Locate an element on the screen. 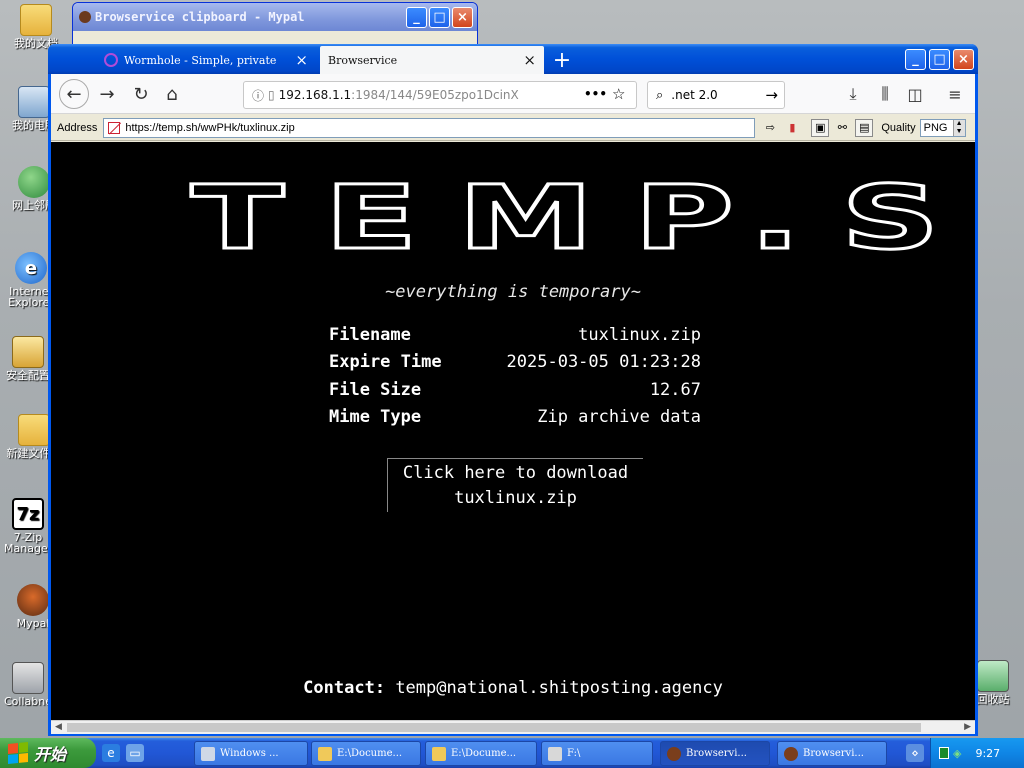 This screenshot has width=1024, height=768. page-actions-icon: ••• is located at coordinates (595, 94).